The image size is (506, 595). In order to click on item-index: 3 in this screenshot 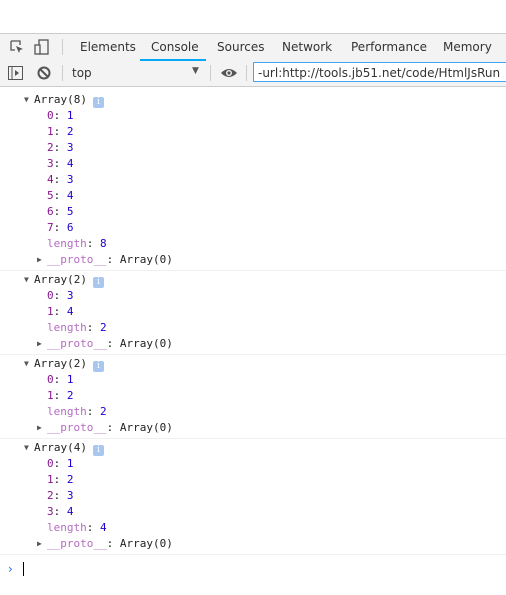, I will do `click(50, 511)`.